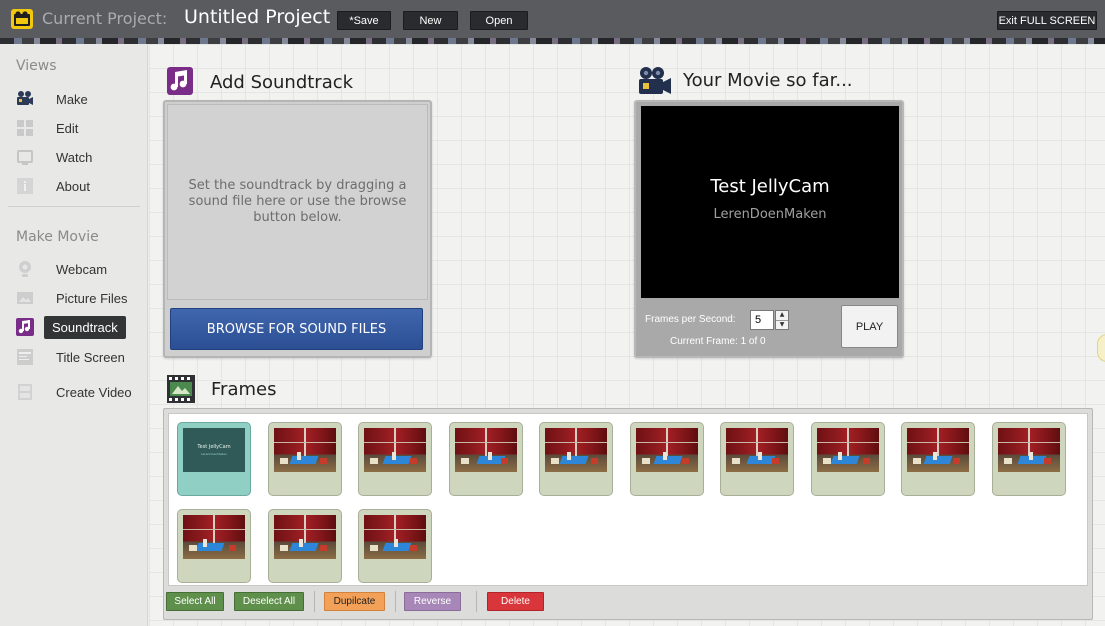 This screenshot has width=1105, height=626. What do you see at coordinates (82, 269) in the screenshot?
I see `sidebar-item-label: Webcam` at bounding box center [82, 269].